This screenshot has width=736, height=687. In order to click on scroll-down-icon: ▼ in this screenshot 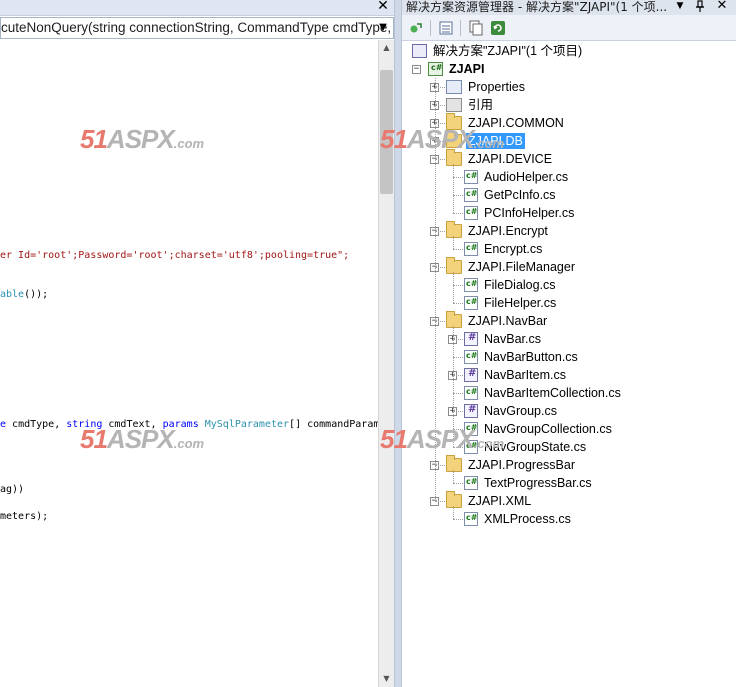, I will do `click(386, 679)`.